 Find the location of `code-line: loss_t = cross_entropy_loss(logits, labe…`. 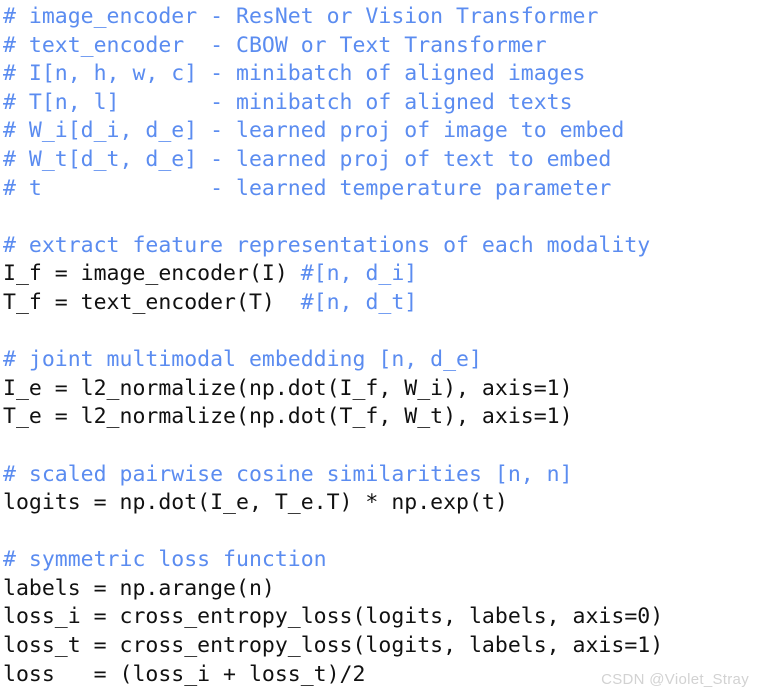

code-line: loss_t = cross_entropy_loss(logits, labe… is located at coordinates (380, 646).